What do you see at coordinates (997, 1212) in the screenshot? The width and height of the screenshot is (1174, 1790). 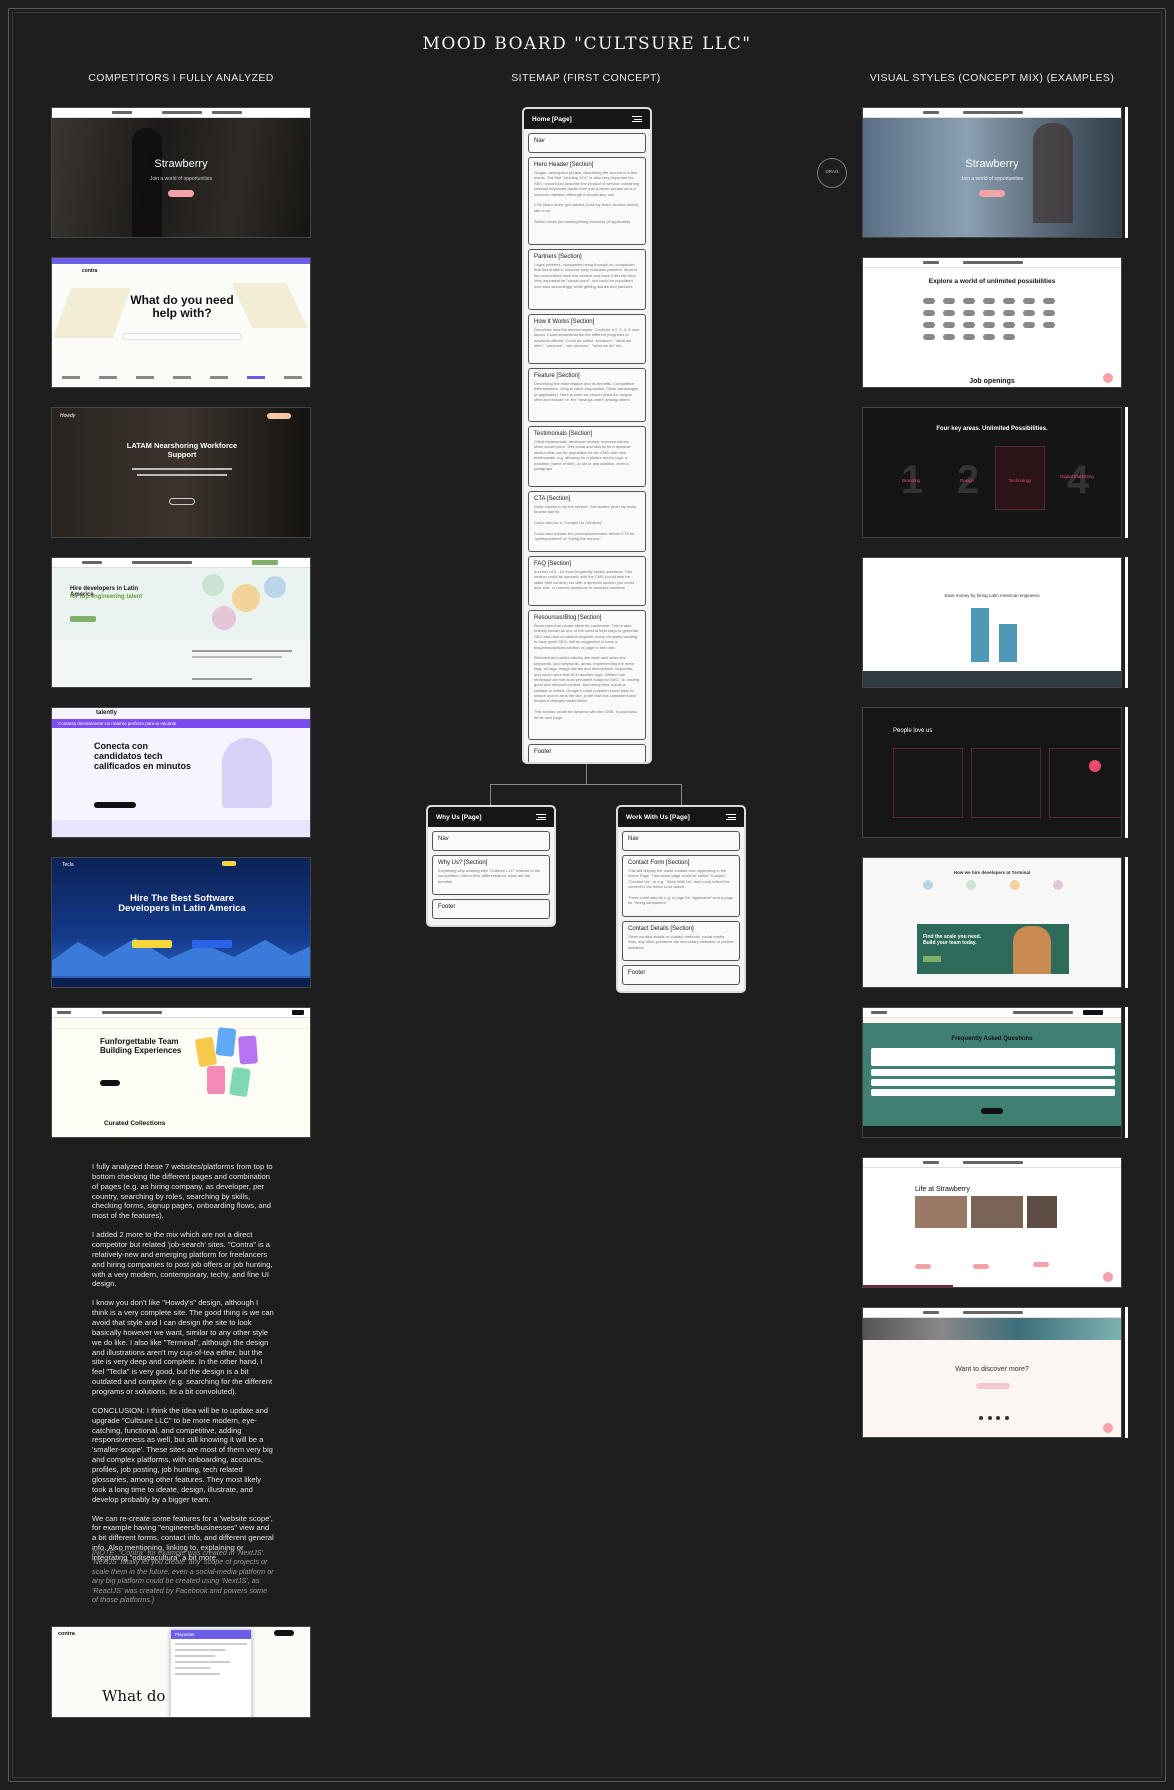 I see `photo-card` at bounding box center [997, 1212].